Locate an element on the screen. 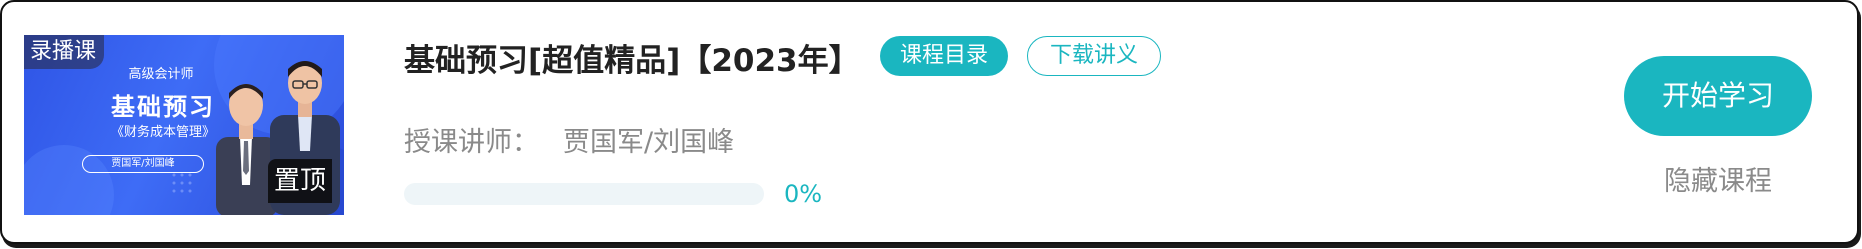  progress-bar is located at coordinates (584, 194).